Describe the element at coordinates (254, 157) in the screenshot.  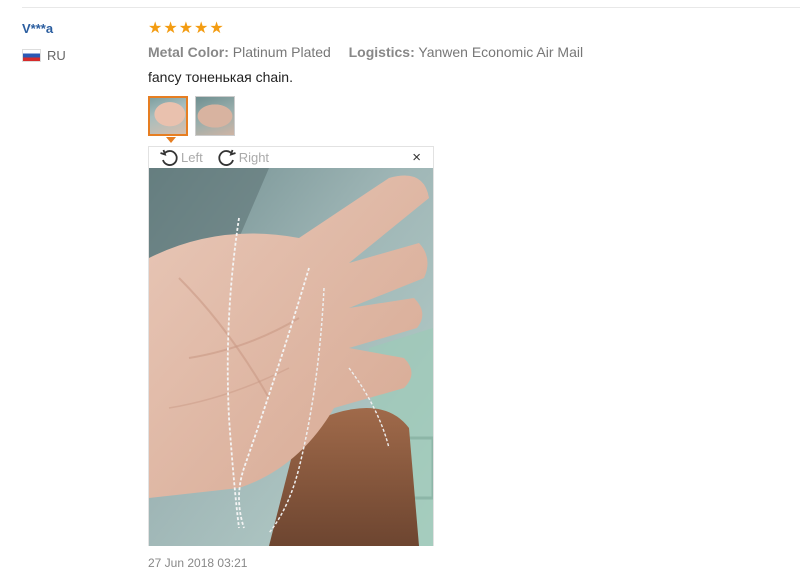
I see `rotate-right-label: Right` at that location.